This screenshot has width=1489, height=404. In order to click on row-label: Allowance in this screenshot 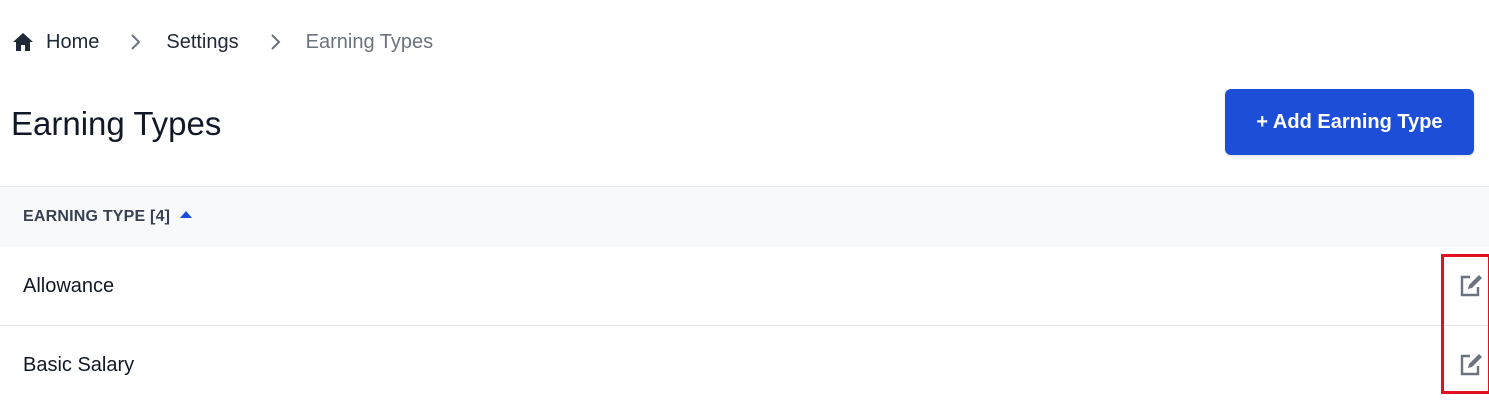, I will do `click(69, 285)`.